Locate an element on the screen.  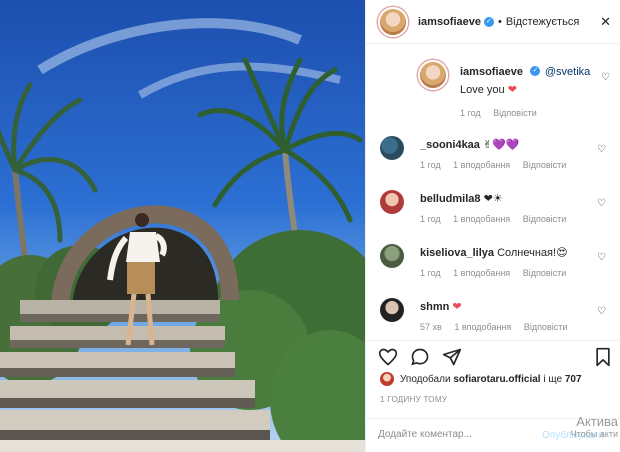
share-send-icon is located at coordinates (452, 357).